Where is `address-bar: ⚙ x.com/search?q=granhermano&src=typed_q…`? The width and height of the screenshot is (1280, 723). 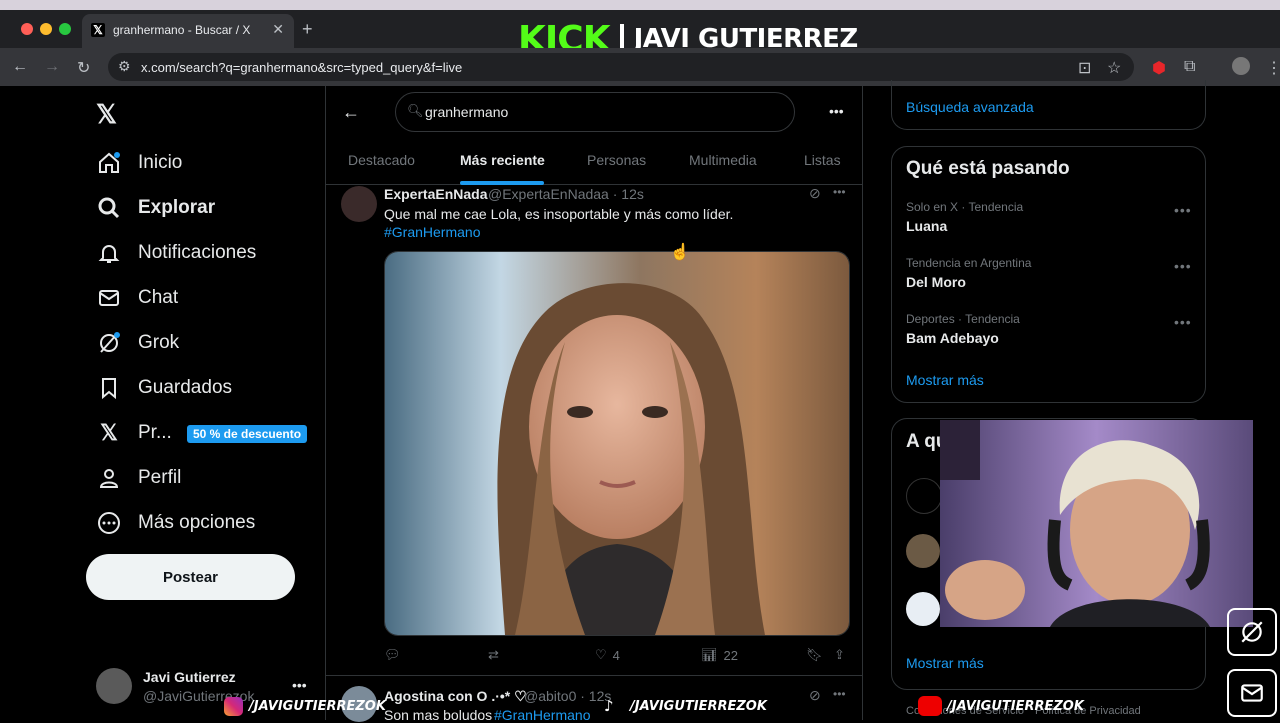 address-bar: ⚙ x.com/search?q=granhermano&src=typed_q… is located at coordinates (621, 67).